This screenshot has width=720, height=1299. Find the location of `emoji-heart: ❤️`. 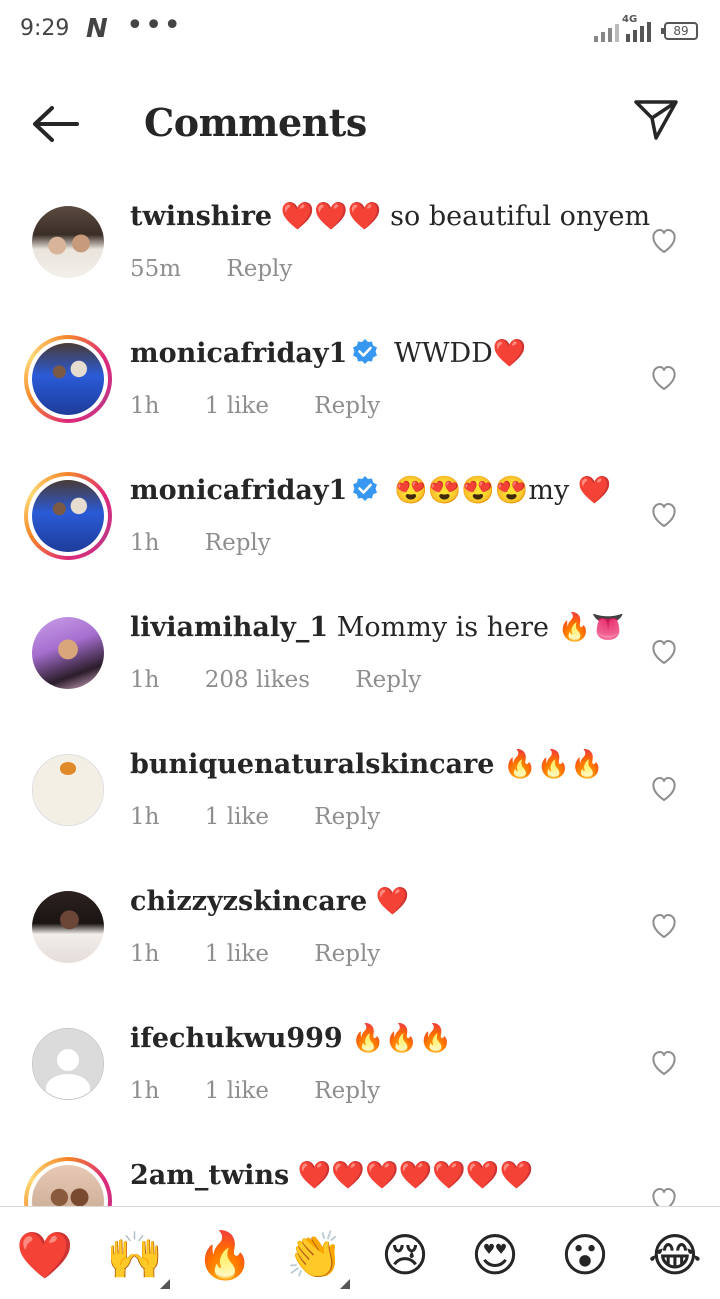

emoji-heart: ❤️ is located at coordinates (45, 1255).